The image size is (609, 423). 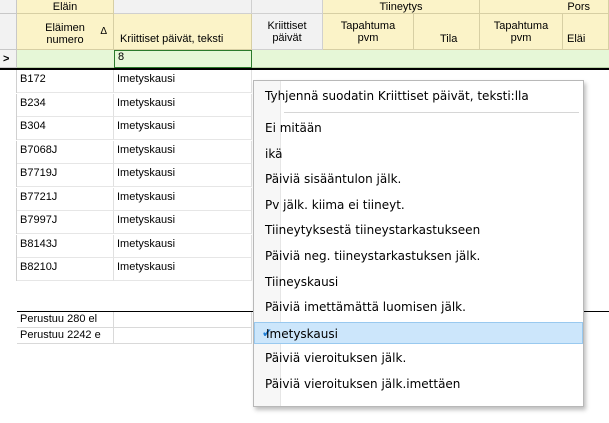 I want to click on menu-item: ikä, so click(x=418, y=154).